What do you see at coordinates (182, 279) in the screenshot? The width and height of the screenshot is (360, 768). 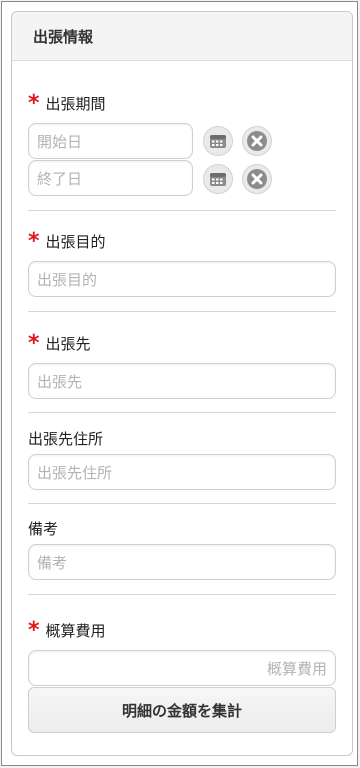 I see `purpose-input: 出張目的` at bounding box center [182, 279].